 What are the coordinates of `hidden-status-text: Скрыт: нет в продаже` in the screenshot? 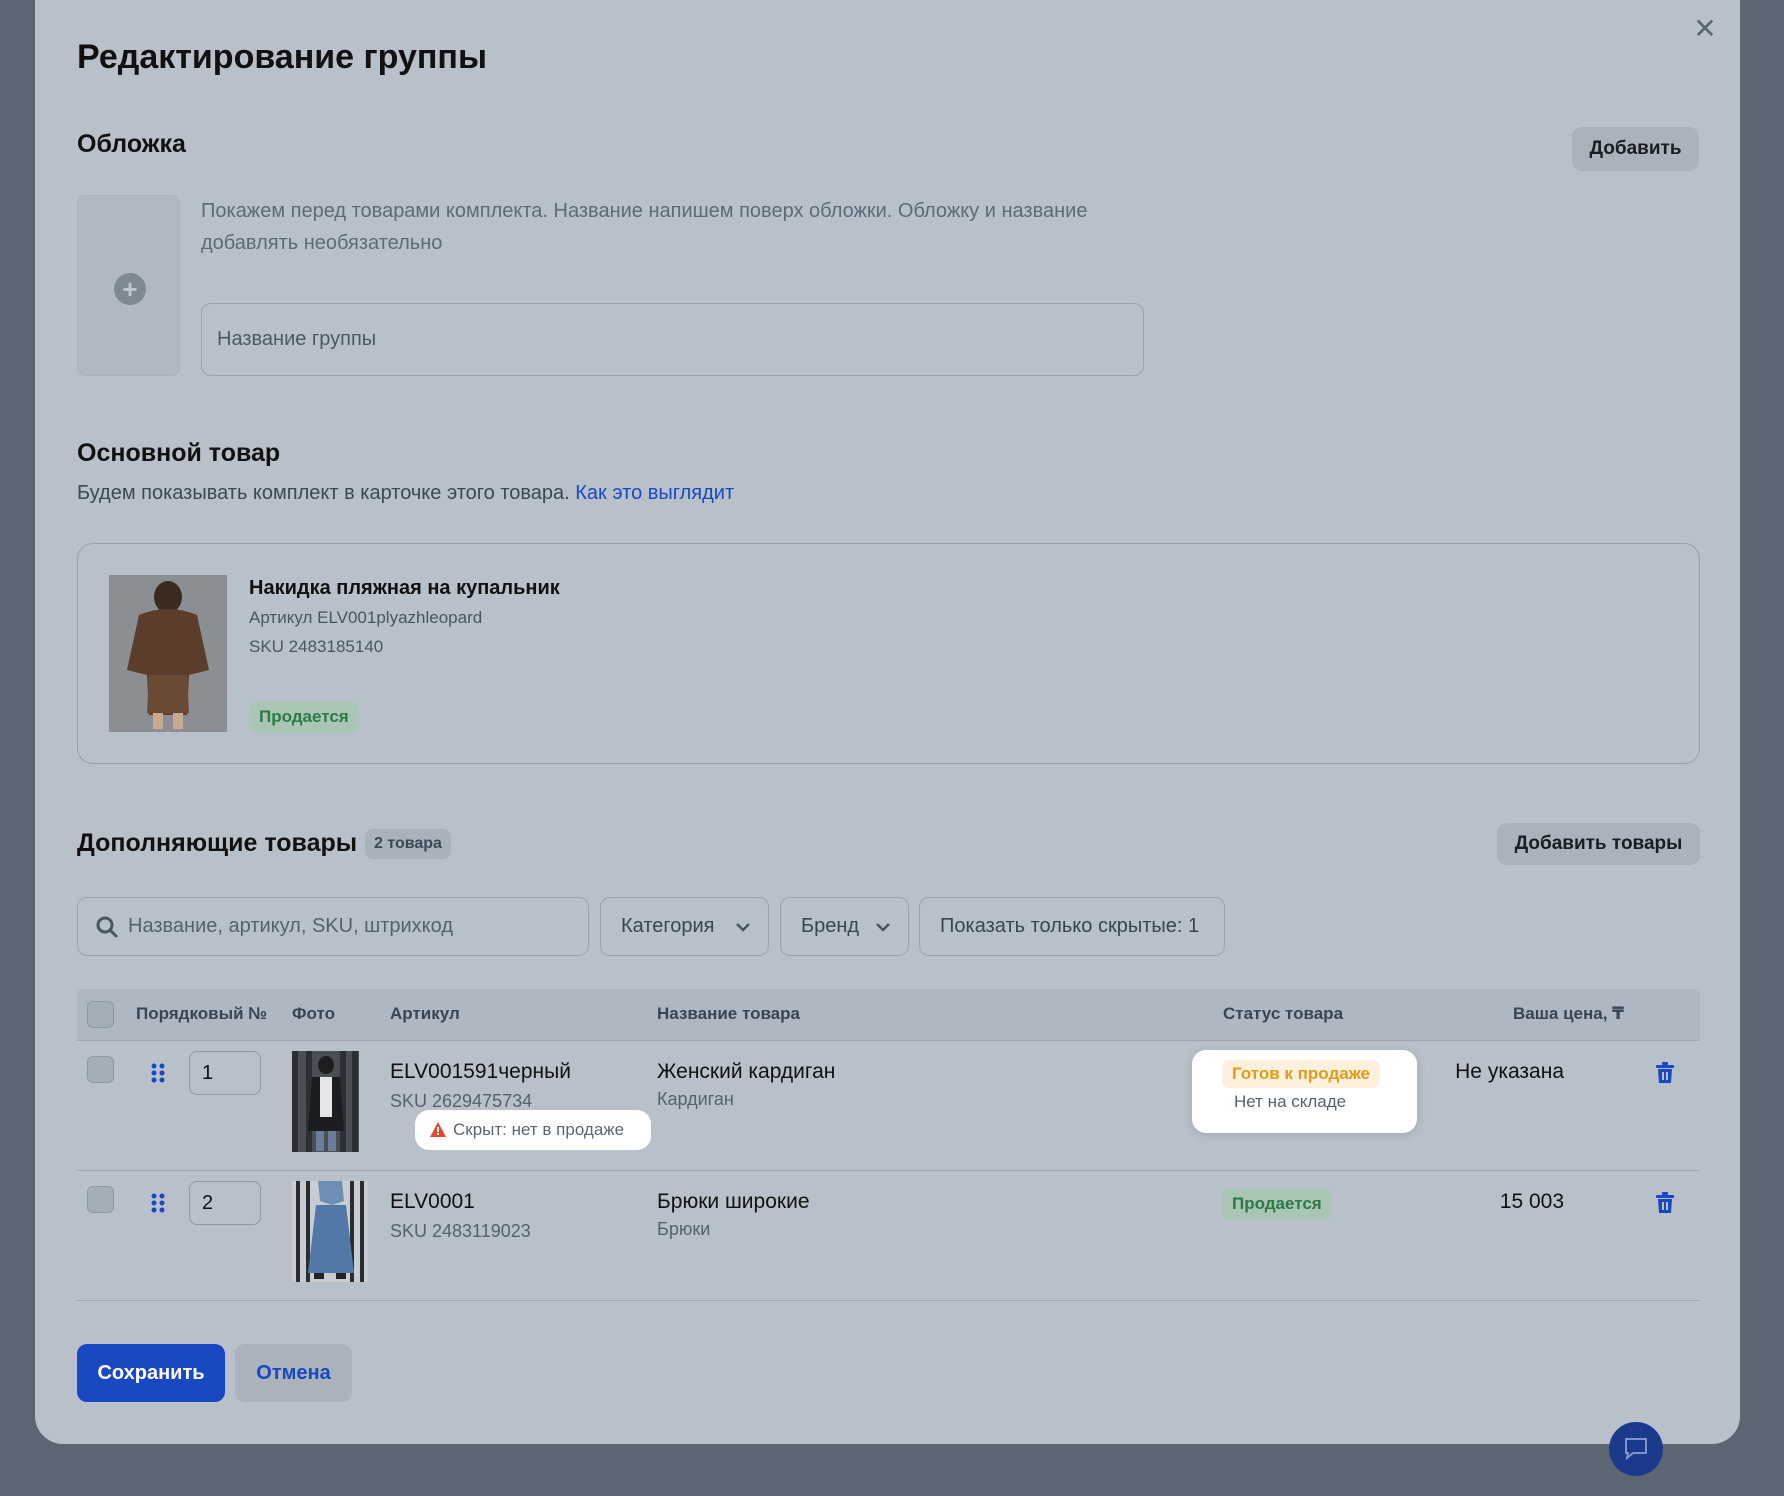 It's located at (539, 1129).